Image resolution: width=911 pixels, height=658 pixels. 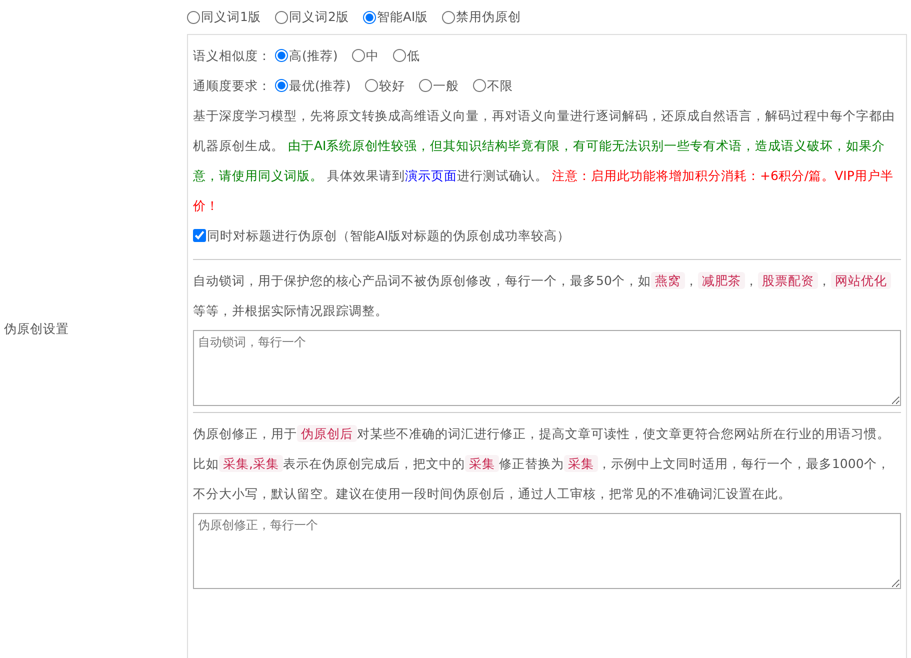 What do you see at coordinates (320, 85) in the screenshot?
I see `option-label: 最优(推荐)` at bounding box center [320, 85].